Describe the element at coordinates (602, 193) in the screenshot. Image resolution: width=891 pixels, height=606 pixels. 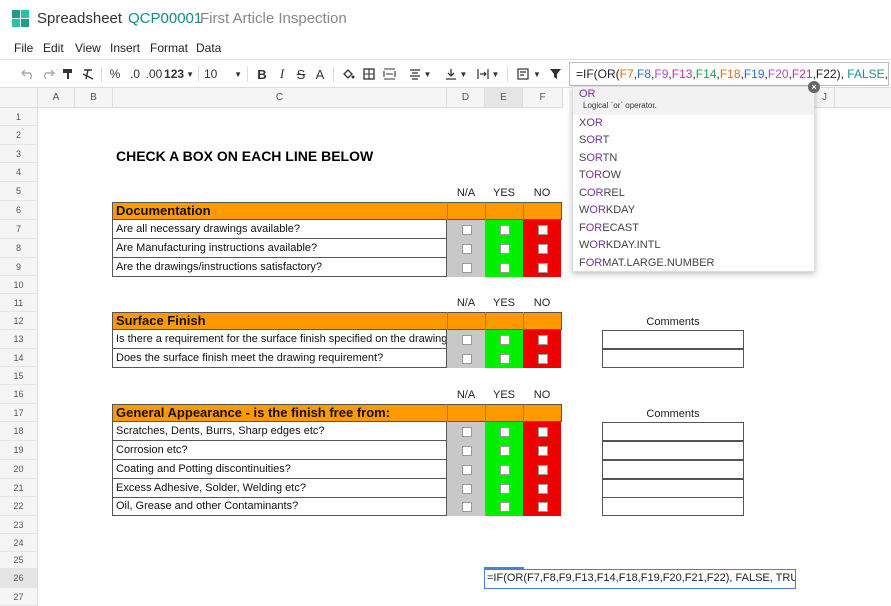
I see `autocomplete-item: CORREL` at that location.